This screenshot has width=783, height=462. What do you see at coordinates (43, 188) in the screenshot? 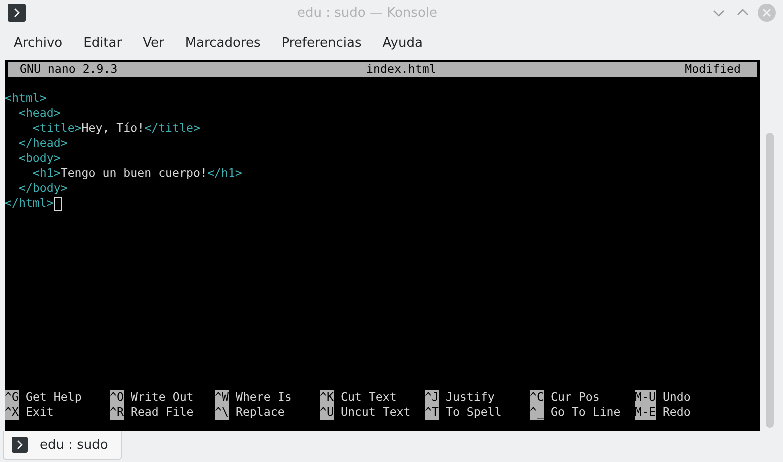
I see `code-line: </body>` at bounding box center [43, 188].